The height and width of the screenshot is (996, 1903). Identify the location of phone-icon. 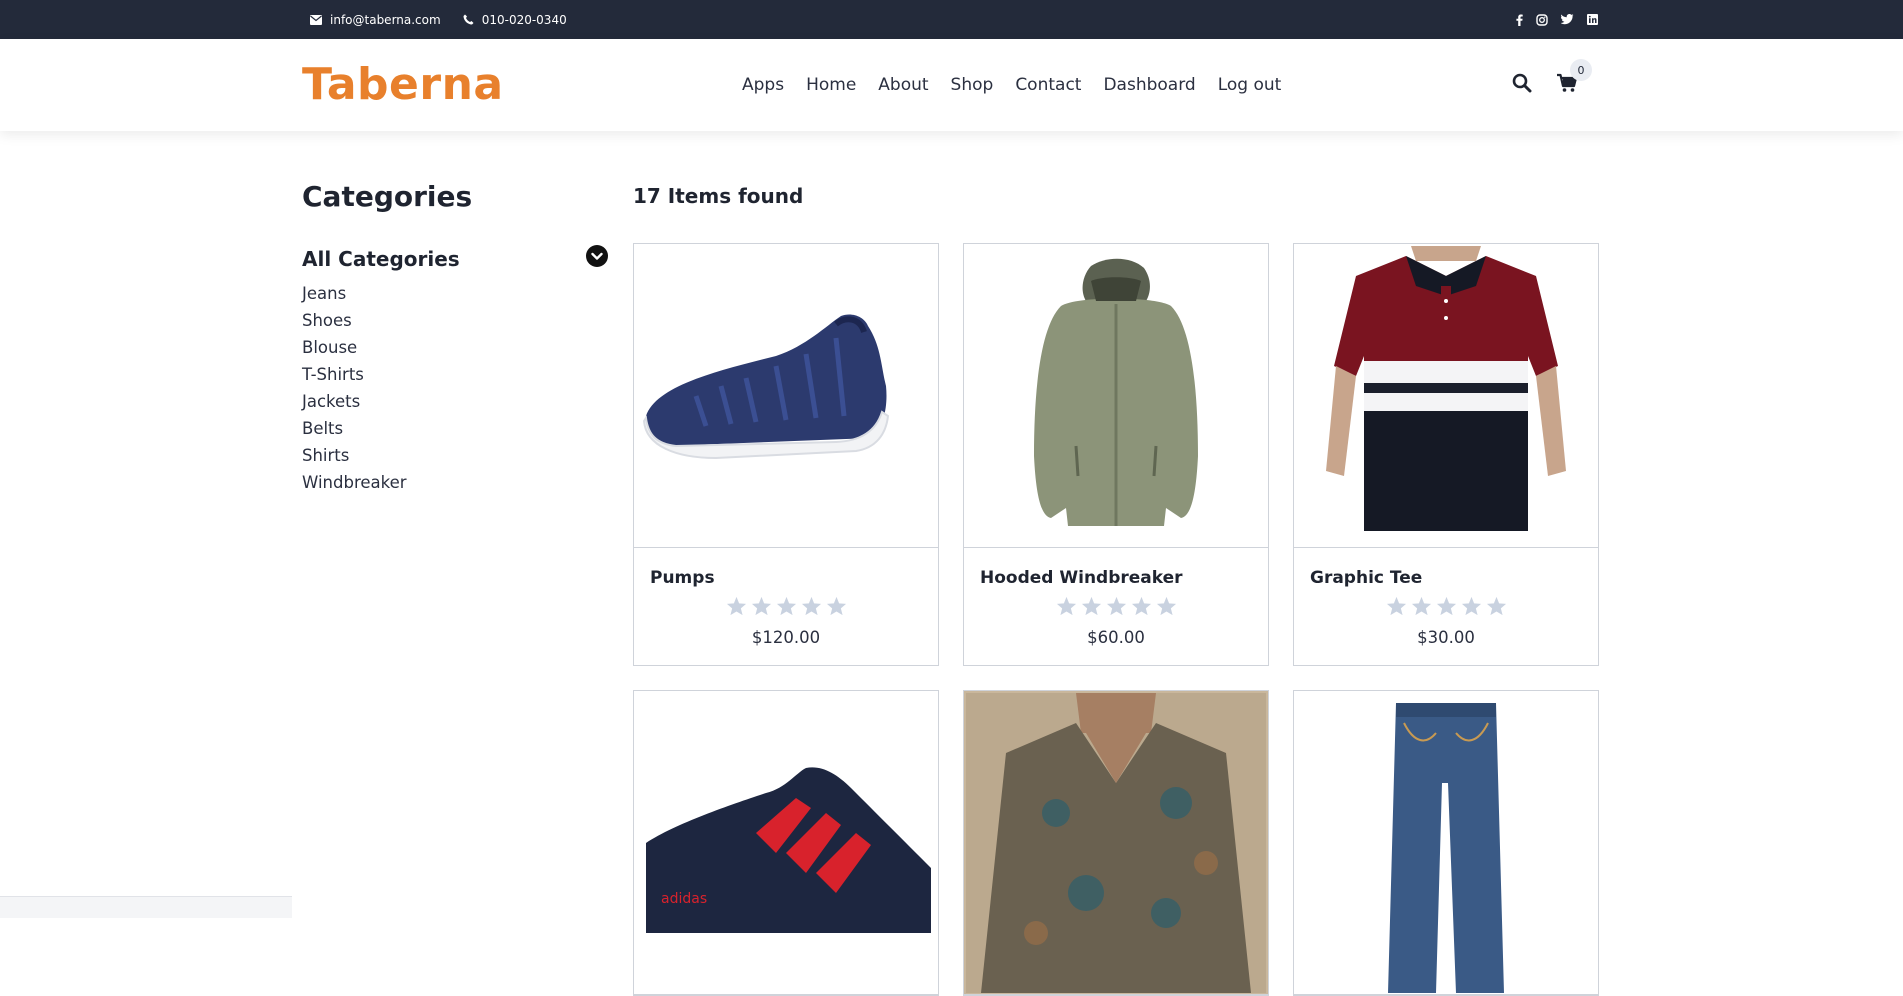
(468, 19).